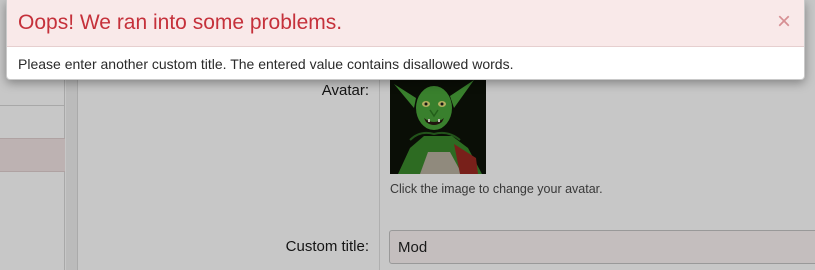 This screenshot has width=815, height=270. I want to click on close-icon: ×, so click(784, 22).